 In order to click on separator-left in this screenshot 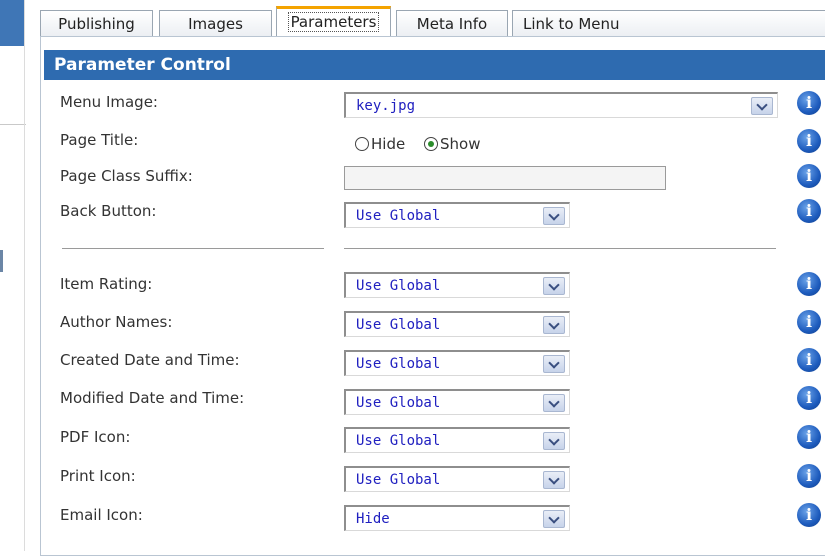, I will do `click(193, 248)`.